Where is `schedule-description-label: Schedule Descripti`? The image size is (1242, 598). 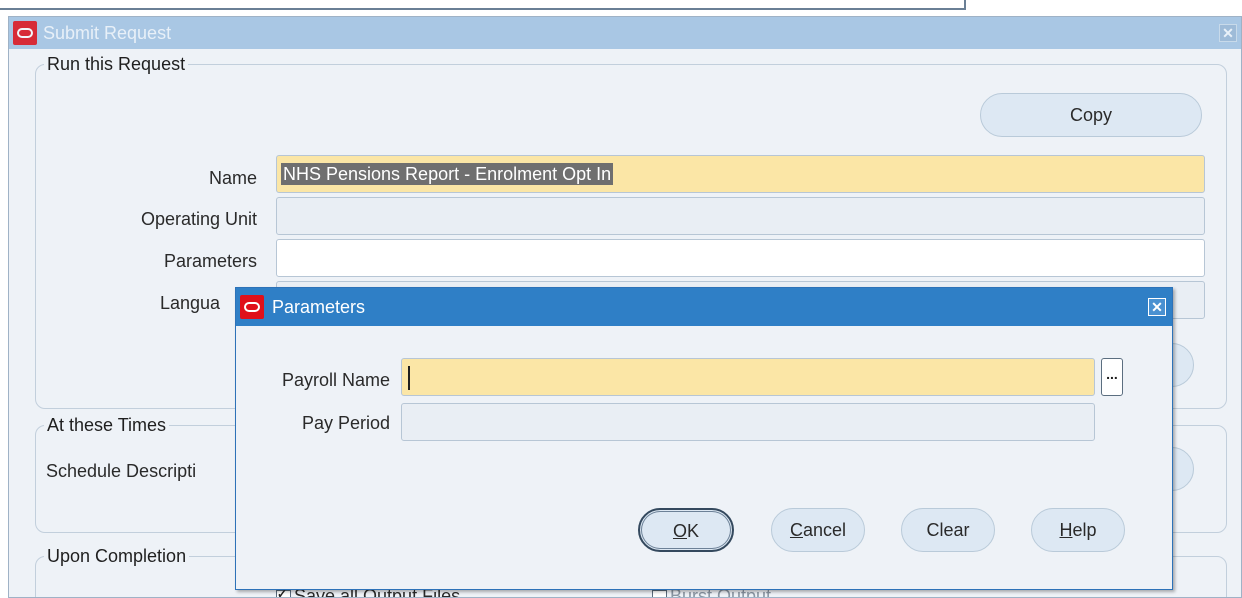 schedule-description-label: Schedule Descripti is located at coordinates (121, 471).